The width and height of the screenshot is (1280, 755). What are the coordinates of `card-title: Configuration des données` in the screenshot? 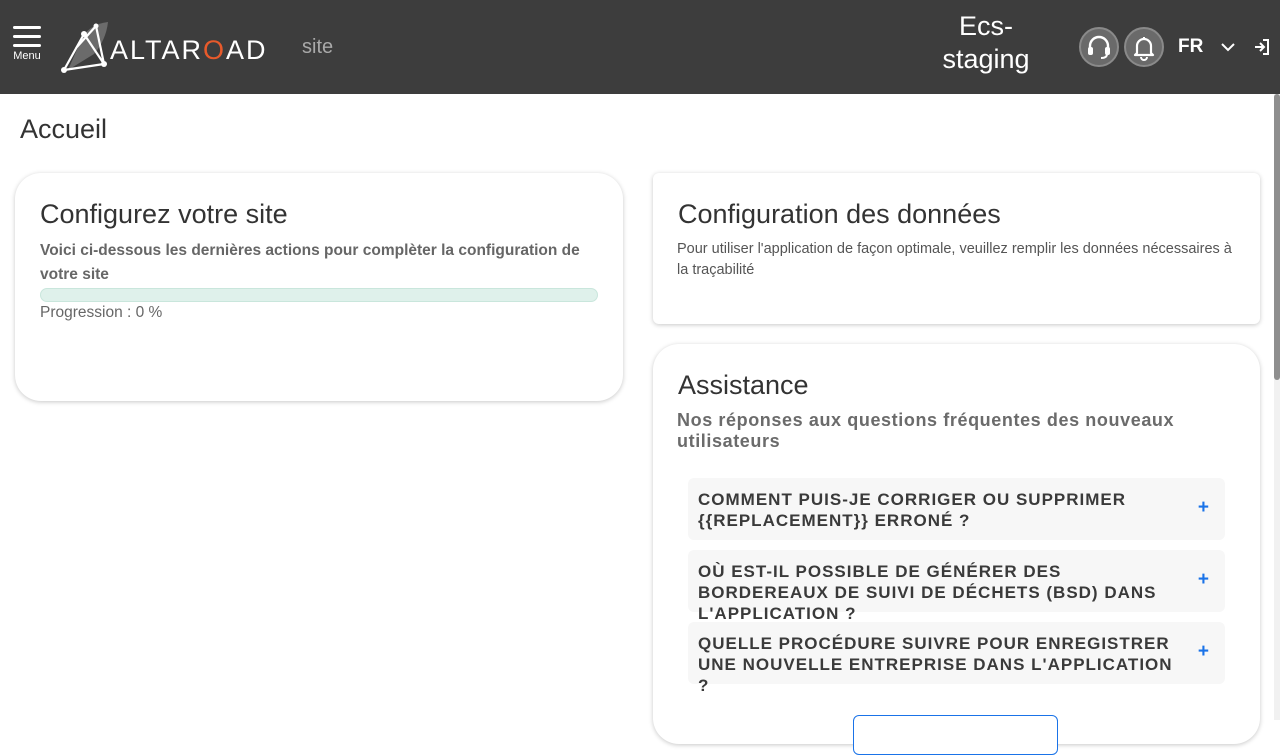 It's located at (839, 214).